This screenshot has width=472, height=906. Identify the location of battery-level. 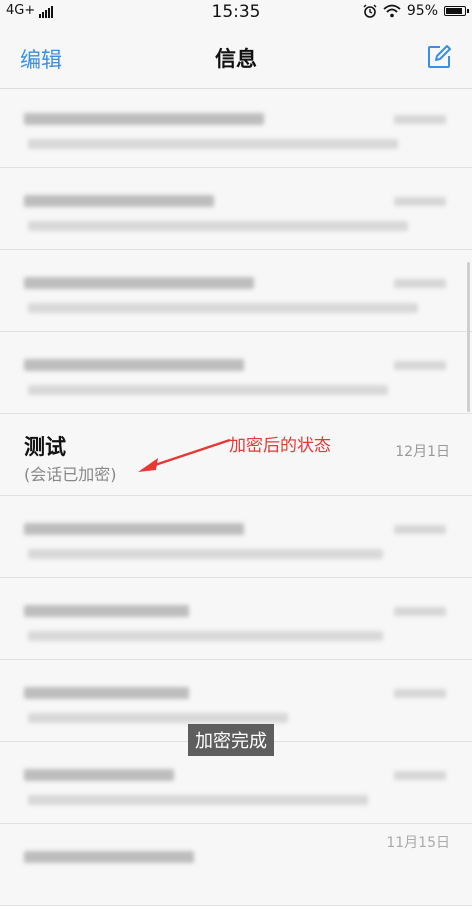
(454, 11).